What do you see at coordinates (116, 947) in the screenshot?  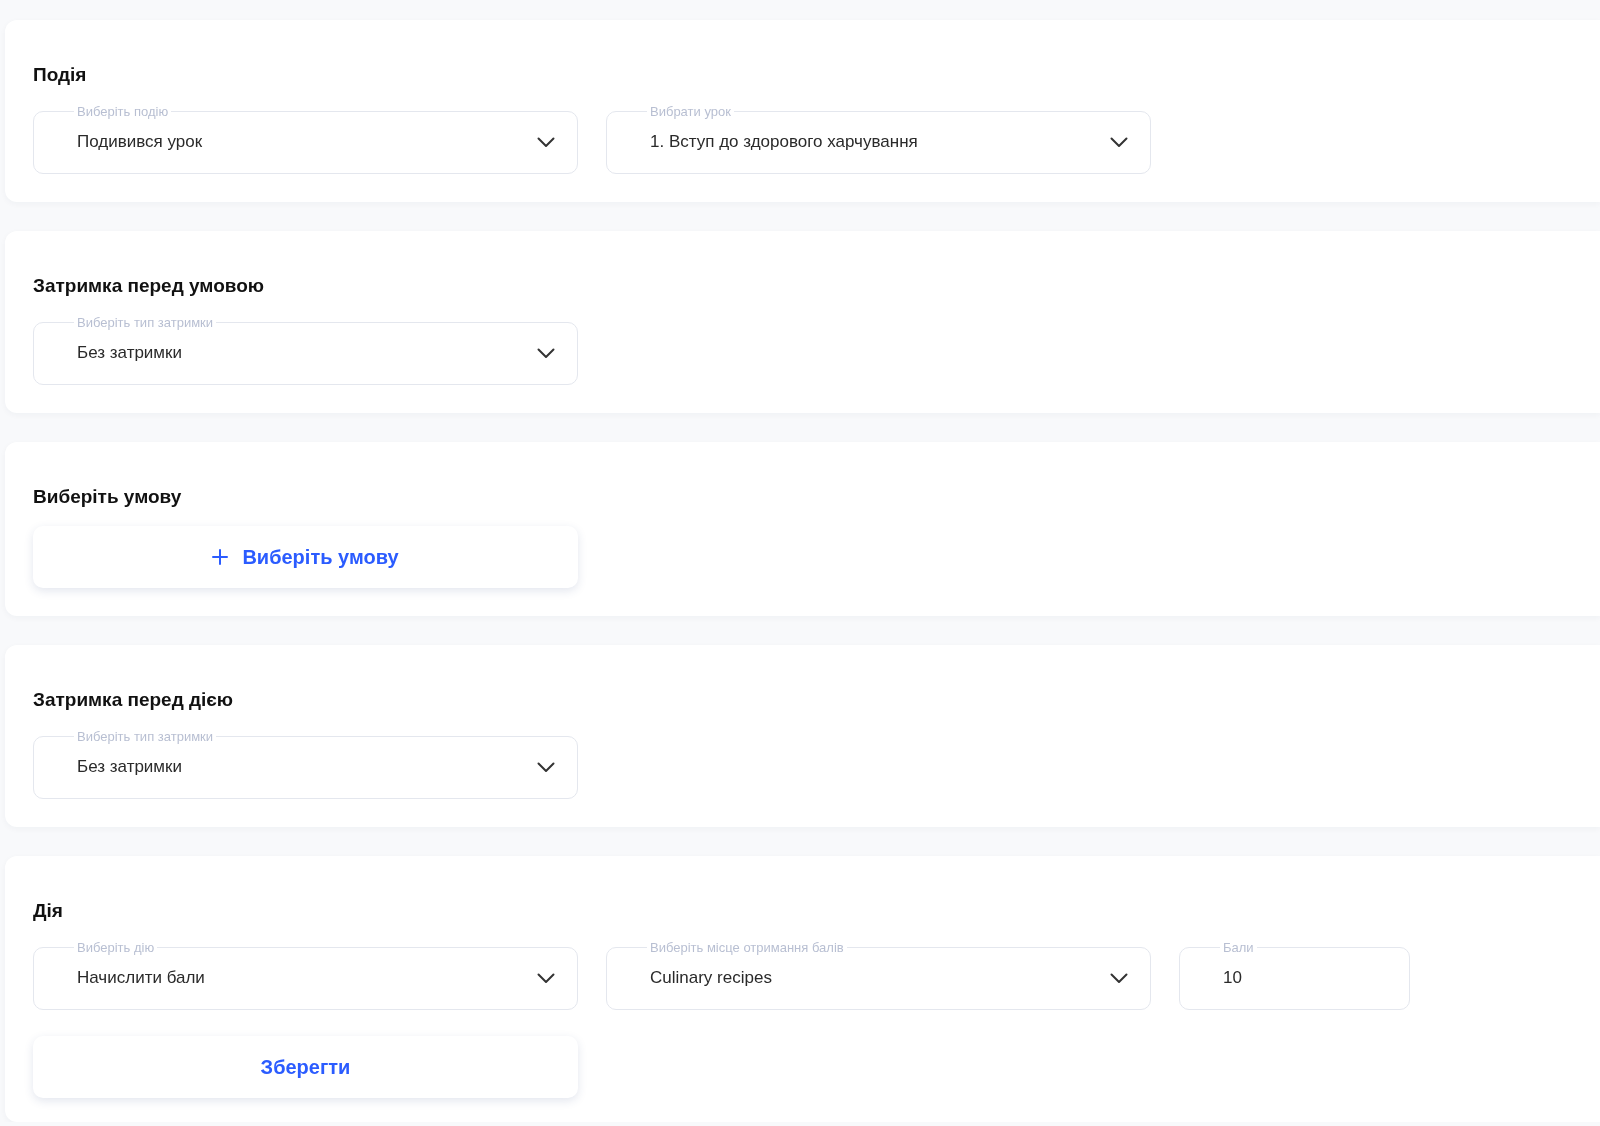 I see `field-label: Виберіть дію` at bounding box center [116, 947].